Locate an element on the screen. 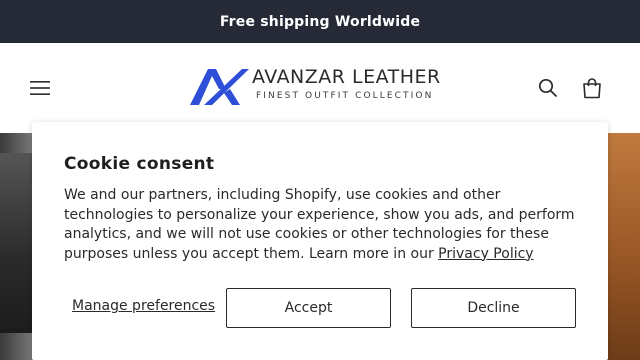 The image size is (640, 360). announcement-text: Free shipping Worldwide is located at coordinates (320, 21).